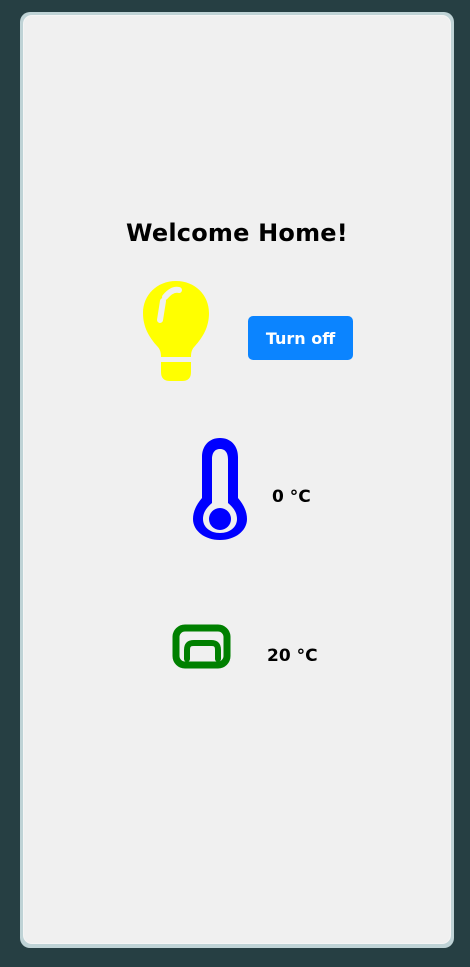 Image resolution: width=470 pixels, height=967 pixels. Describe the element at coordinates (176, 331) in the screenshot. I see `lightbulb-icon` at that location.